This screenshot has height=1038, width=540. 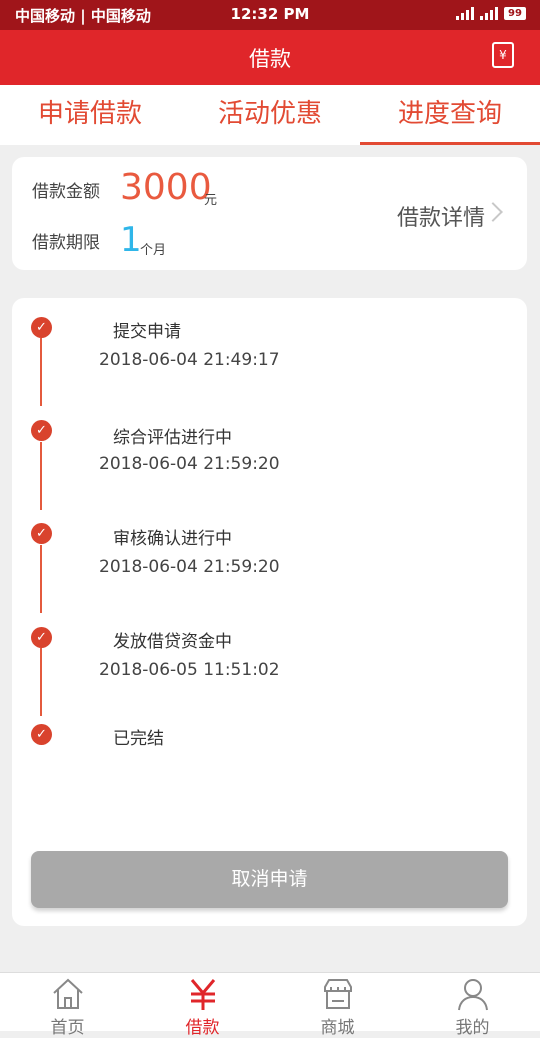 What do you see at coordinates (131, 240) in the screenshot?
I see `term-value: 1` at bounding box center [131, 240].